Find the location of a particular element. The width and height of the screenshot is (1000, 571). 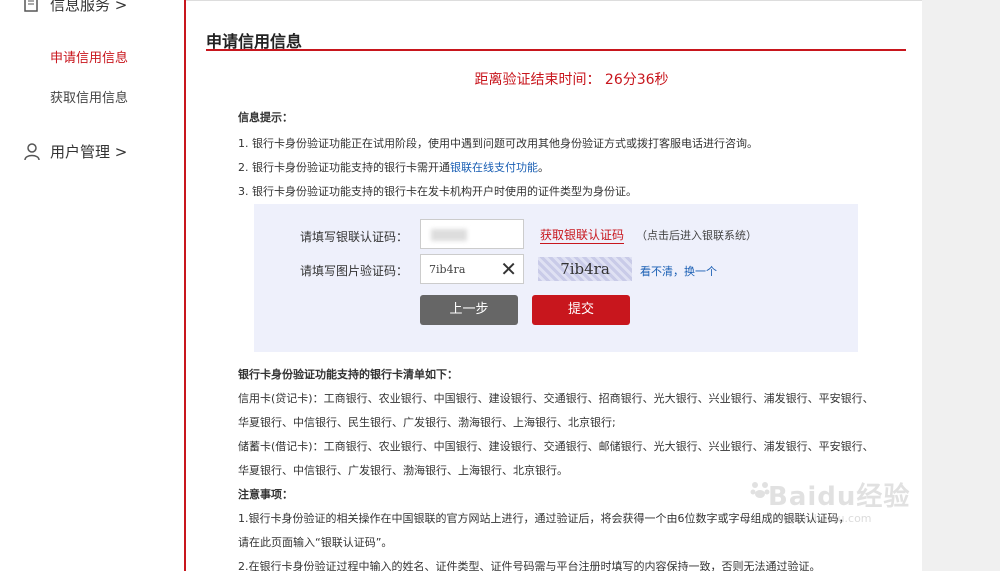

unionpay-code-input is located at coordinates (472, 234).